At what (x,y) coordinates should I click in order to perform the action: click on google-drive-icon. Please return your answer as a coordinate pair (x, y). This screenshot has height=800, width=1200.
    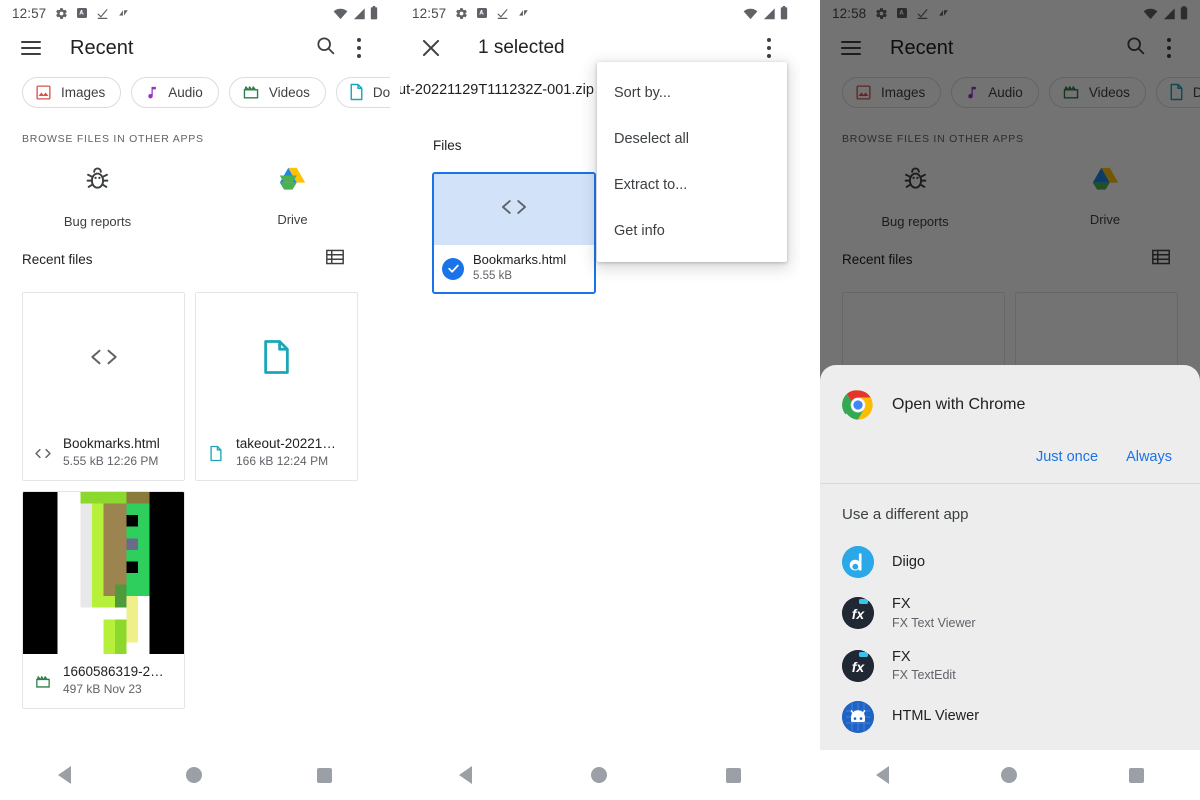
    Looking at the image, I should click on (292, 181).